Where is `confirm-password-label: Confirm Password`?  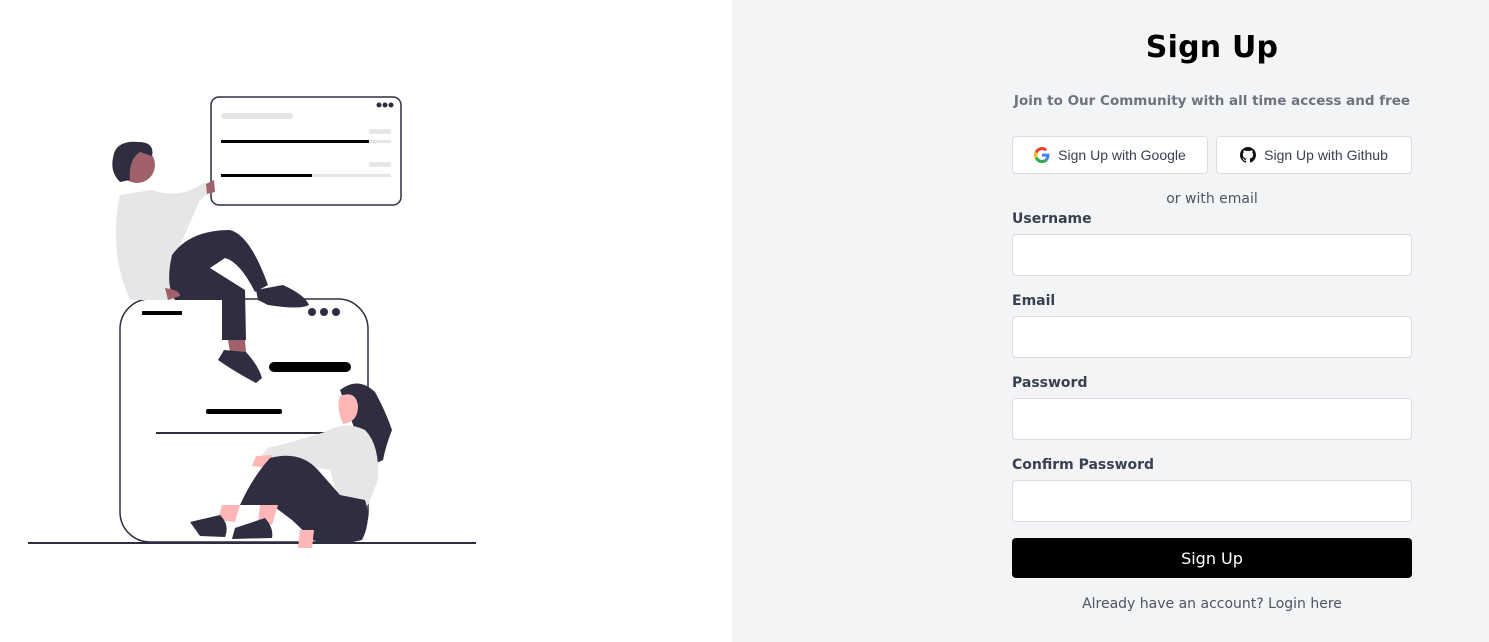 confirm-password-label: Confirm Password is located at coordinates (1083, 465).